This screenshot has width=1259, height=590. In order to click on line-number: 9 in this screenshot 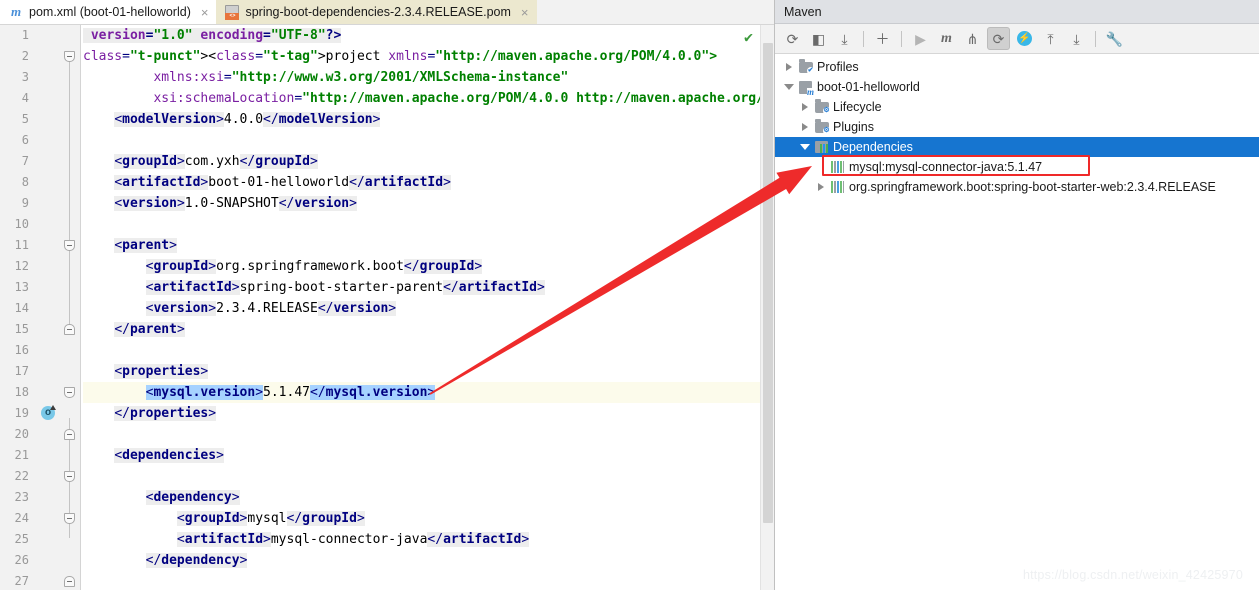, I will do `click(25, 203)`.